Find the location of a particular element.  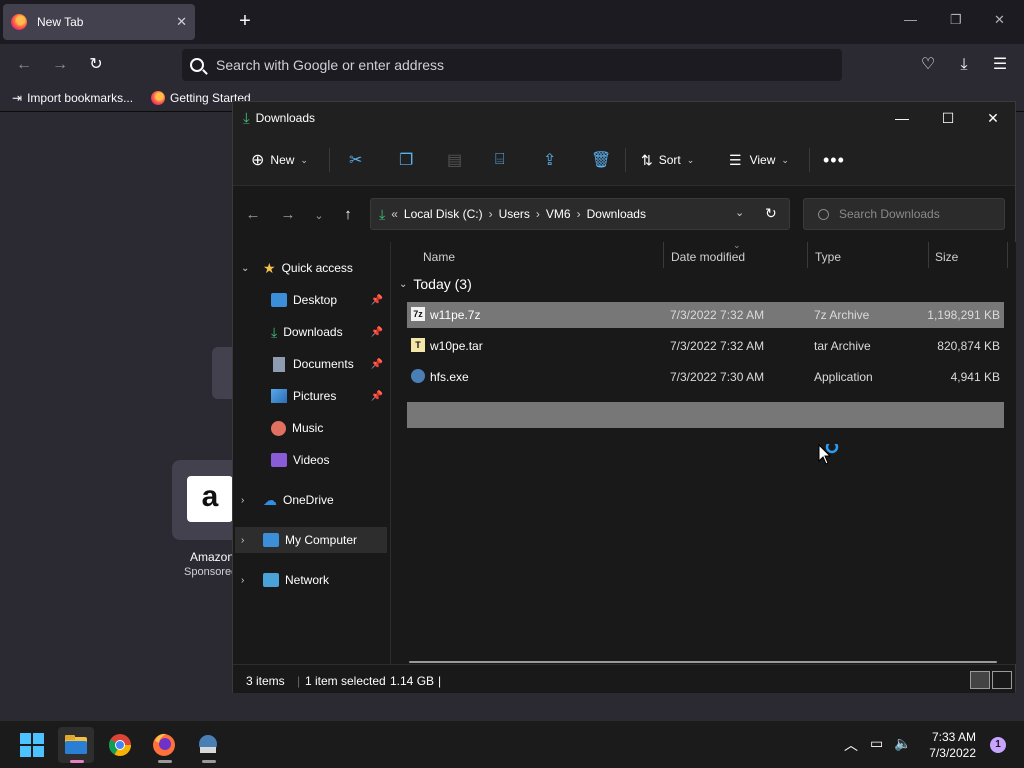

paste-button: ▤ is located at coordinates (454, 160).